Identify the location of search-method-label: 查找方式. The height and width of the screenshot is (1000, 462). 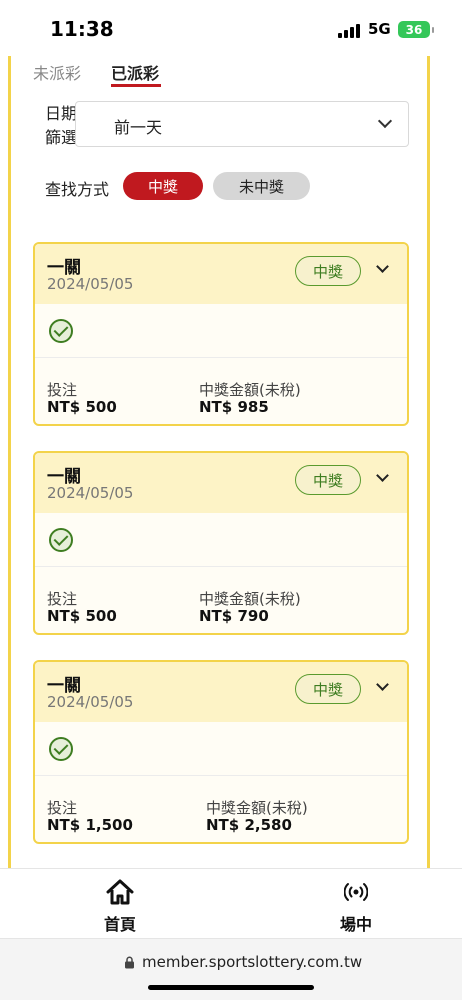
(77, 189).